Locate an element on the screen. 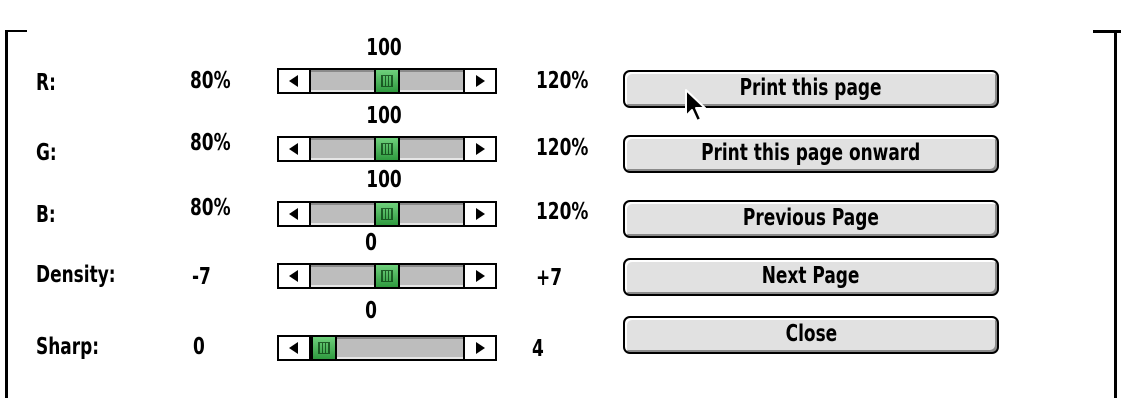 This screenshot has height=398, width=1121. previous-page-button: Previous Page is located at coordinates (811, 219).